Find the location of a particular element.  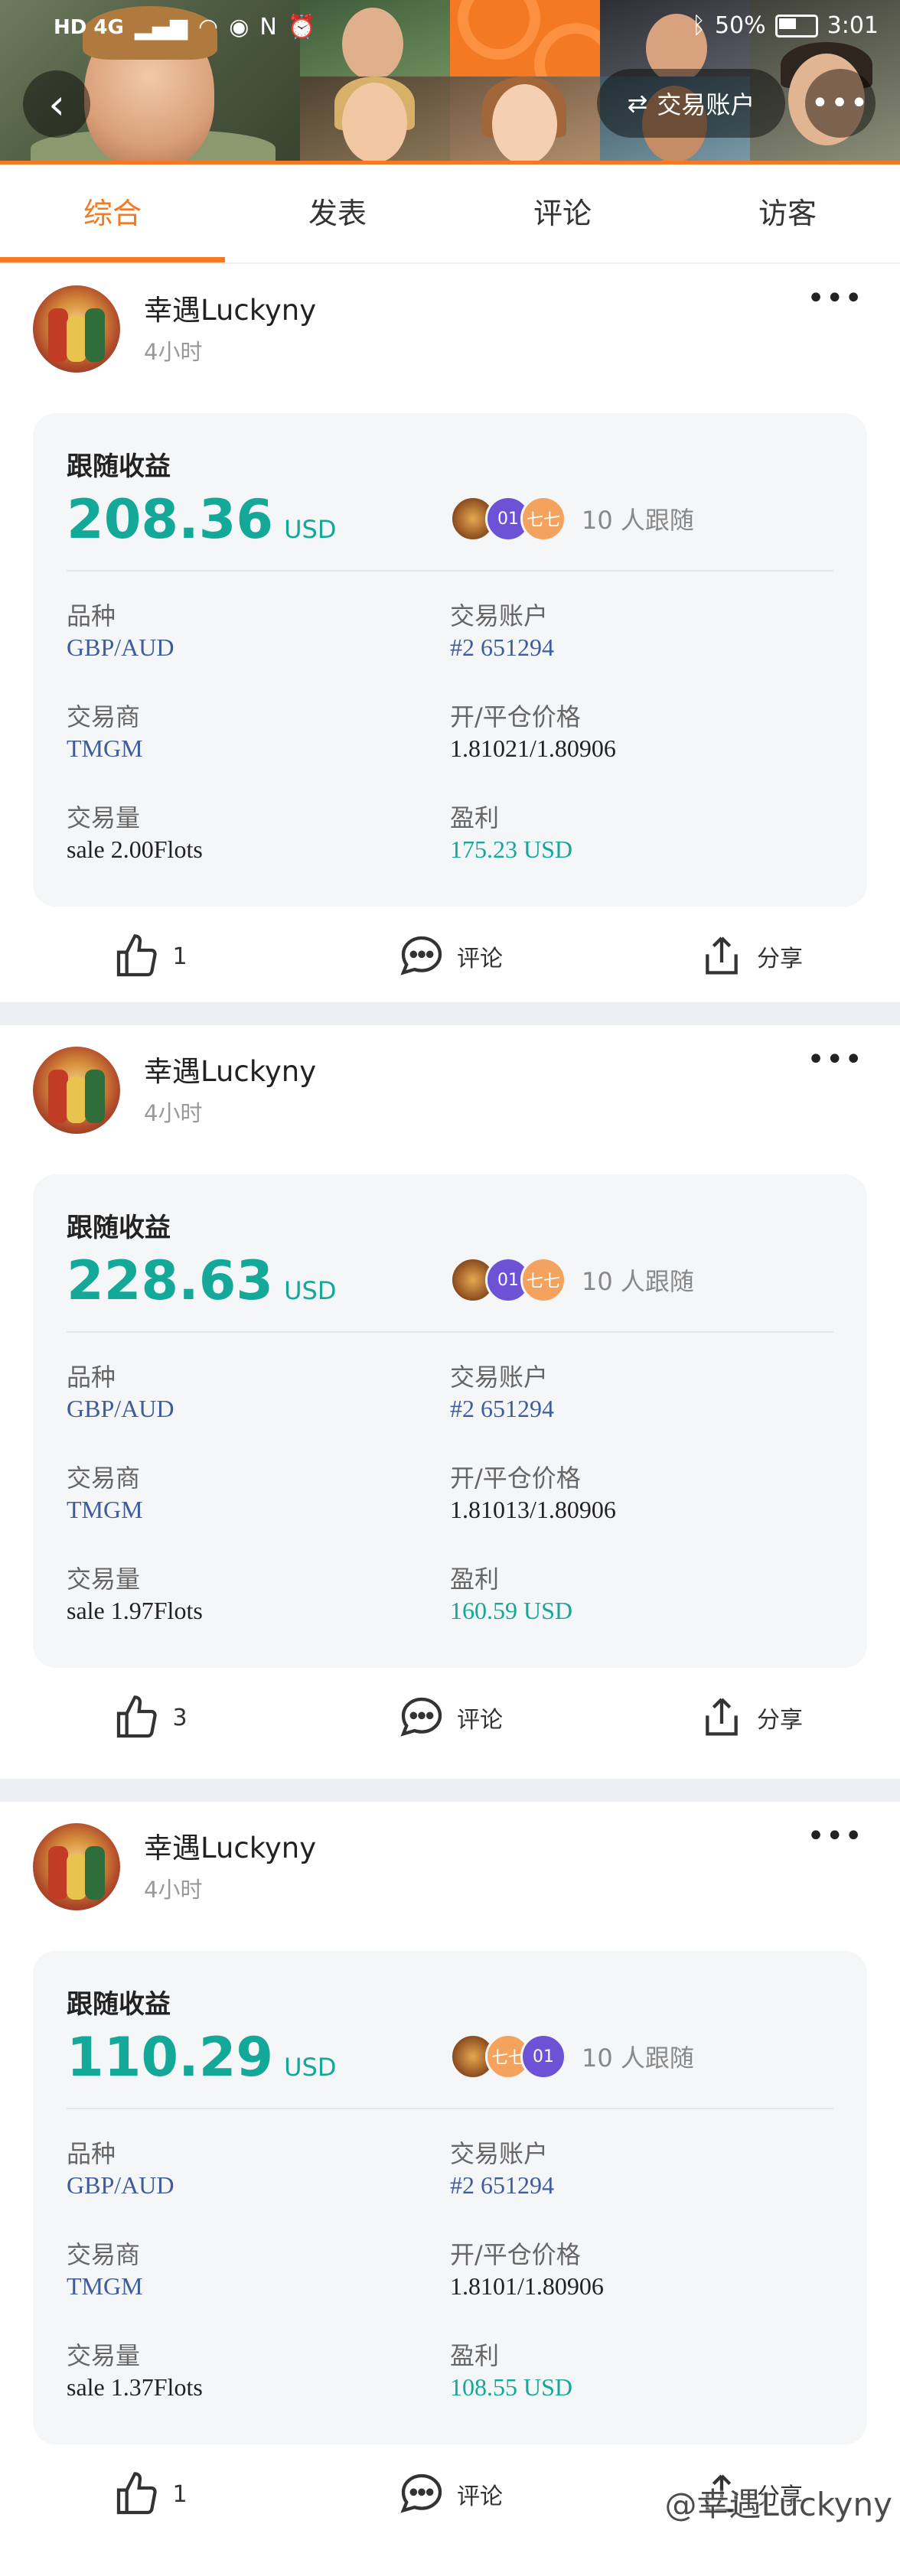

status-right: ᛒ 50% 3:01 is located at coordinates (785, 26).